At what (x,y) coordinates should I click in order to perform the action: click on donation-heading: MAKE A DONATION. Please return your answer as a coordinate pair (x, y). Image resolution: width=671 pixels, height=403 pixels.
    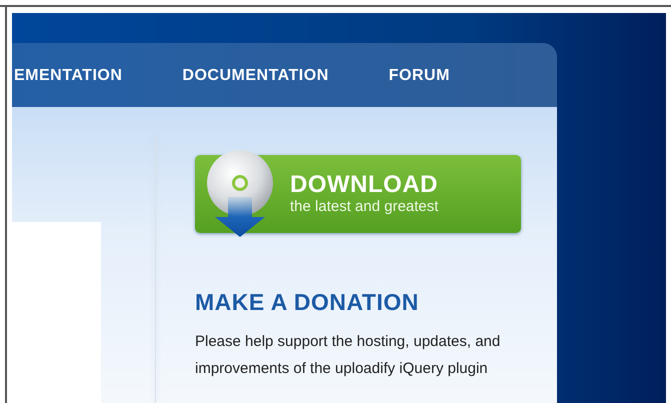
    Looking at the image, I should click on (307, 302).